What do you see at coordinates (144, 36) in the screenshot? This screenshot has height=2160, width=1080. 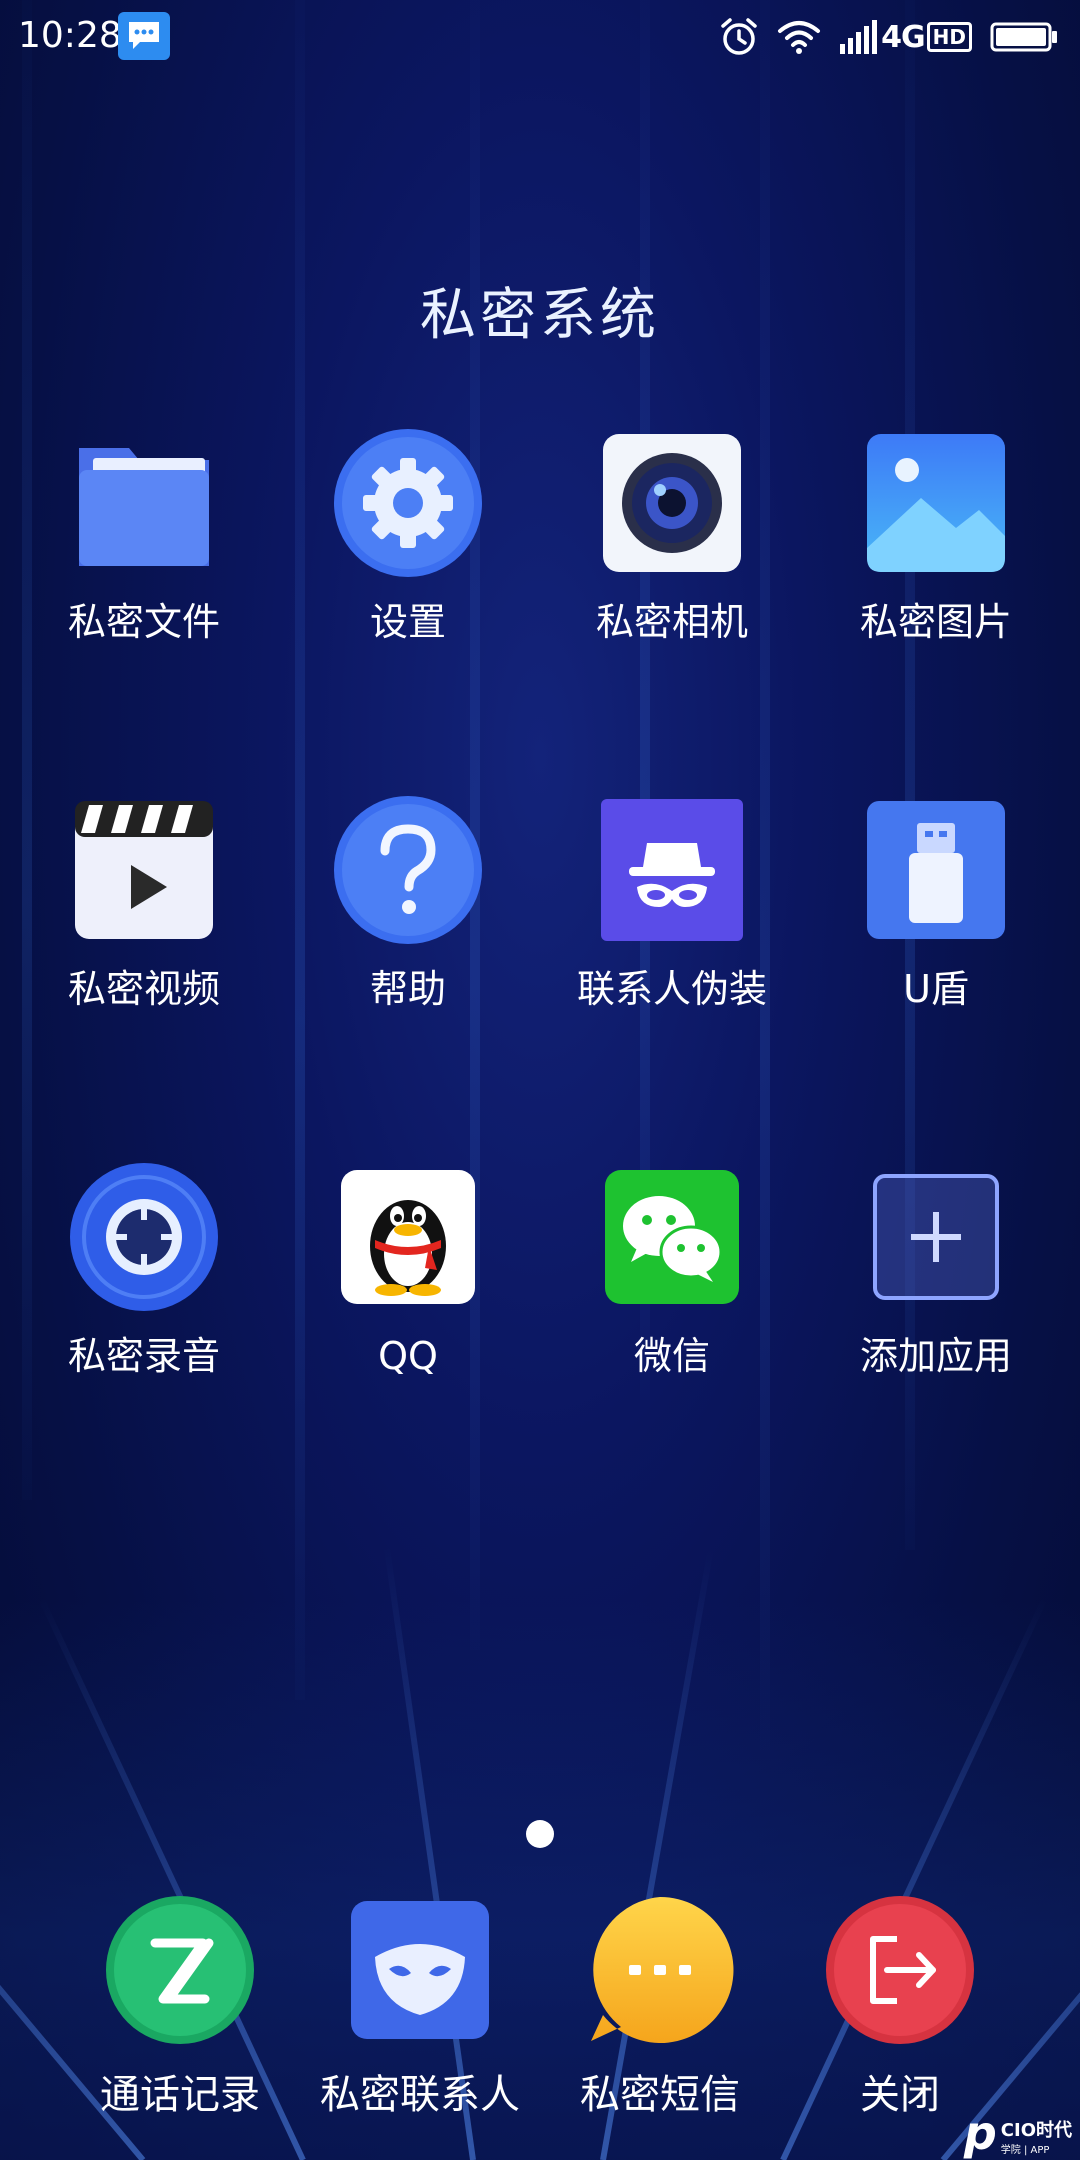 I see `message-notification-icon` at bounding box center [144, 36].